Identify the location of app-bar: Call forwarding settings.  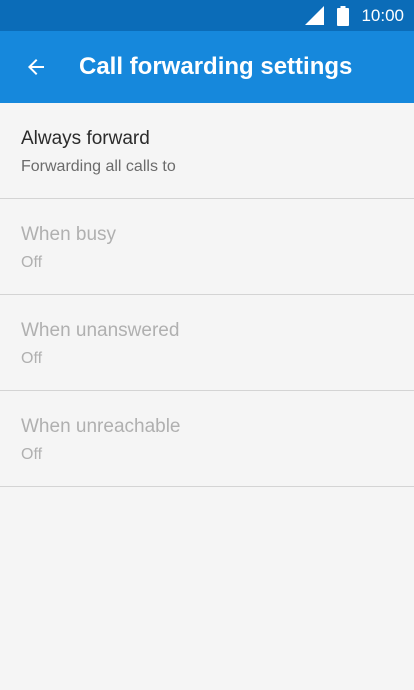
(207, 67).